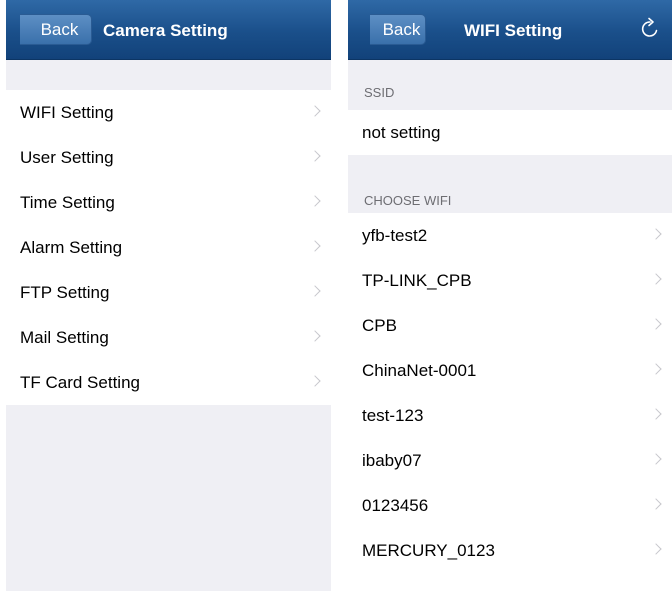 The width and height of the screenshot is (672, 591). Describe the element at coordinates (168, 292) in the screenshot. I see `settings-item-ftp: FTP Setting` at that location.